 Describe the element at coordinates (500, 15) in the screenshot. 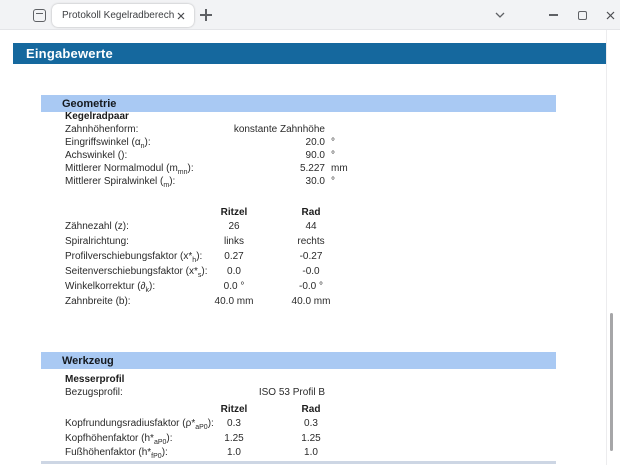

I see `chevron-down-icon` at that location.